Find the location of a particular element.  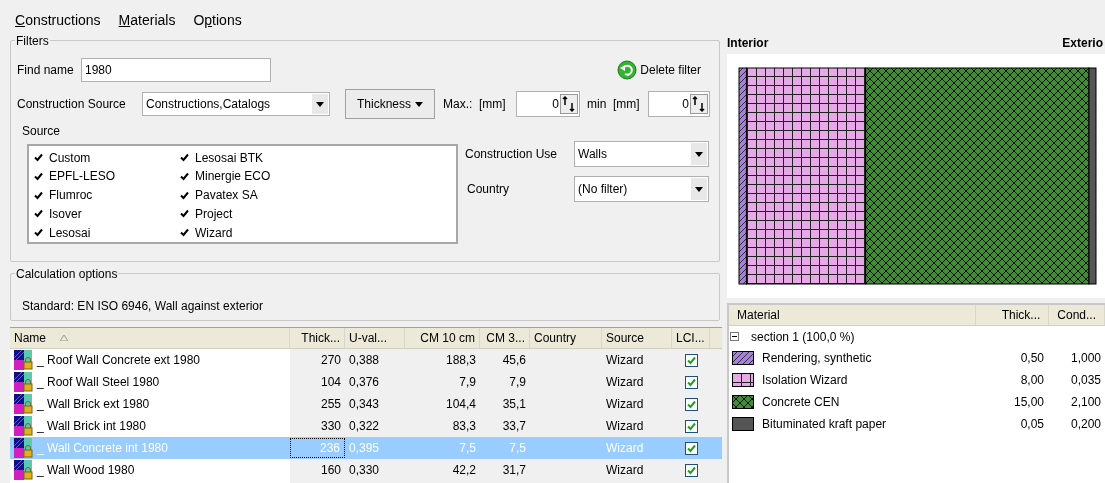

construction-name: _ Wall Brick ext 1980 is located at coordinates (93, 404).